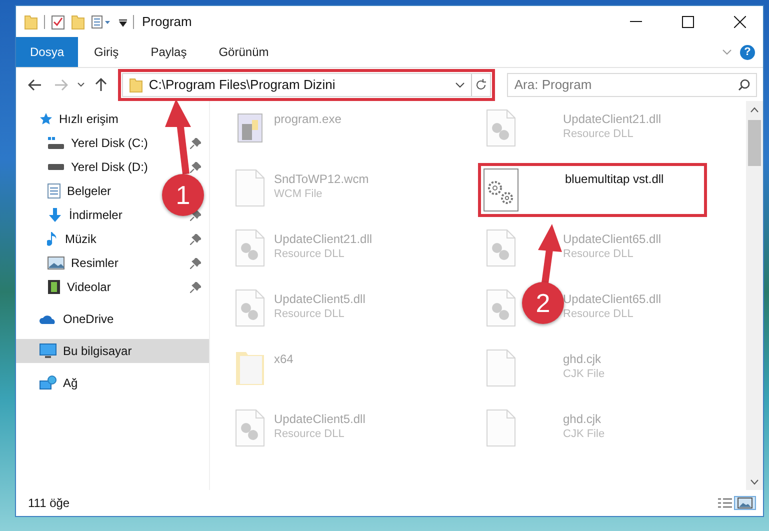 This screenshot has height=531, width=769. What do you see at coordinates (56, 263) in the screenshot?
I see `picture-icon` at bounding box center [56, 263].